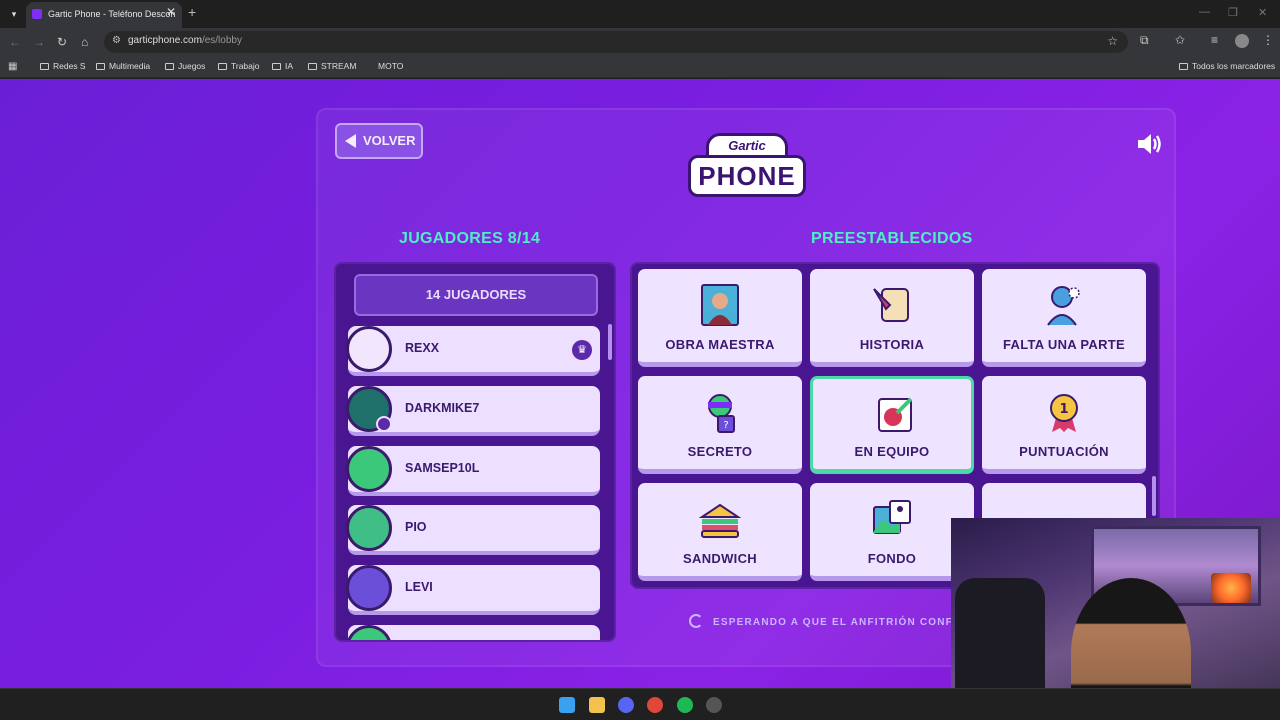 The image size is (1280, 720). Describe the element at coordinates (245, 66) in the screenshot. I see `bookmark-label: Trabajo` at that location.